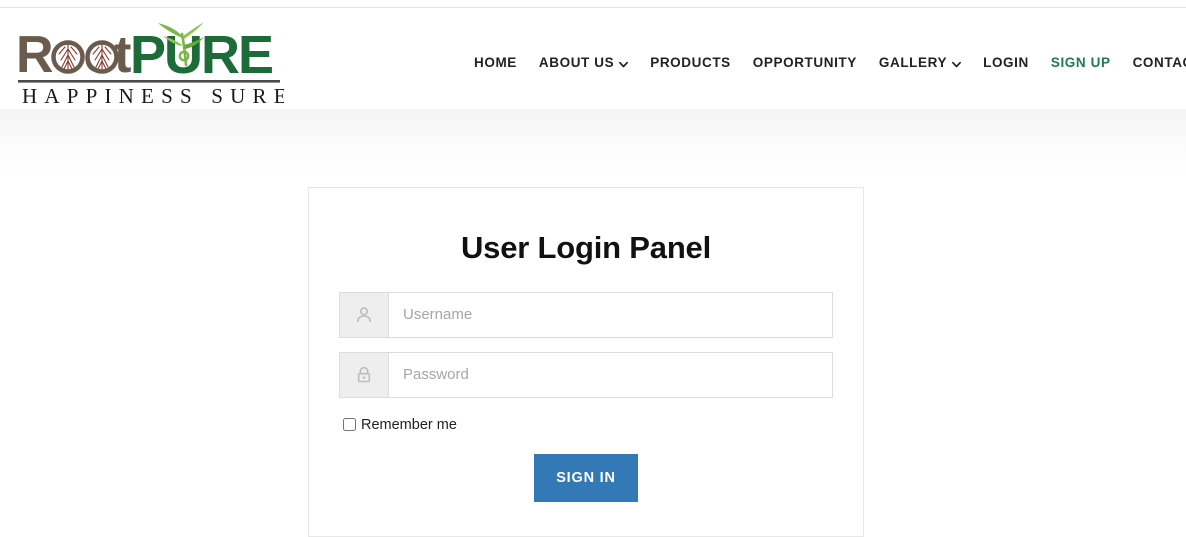  Describe the element at coordinates (363, 374) in the screenshot. I see `lock-icon` at that location.